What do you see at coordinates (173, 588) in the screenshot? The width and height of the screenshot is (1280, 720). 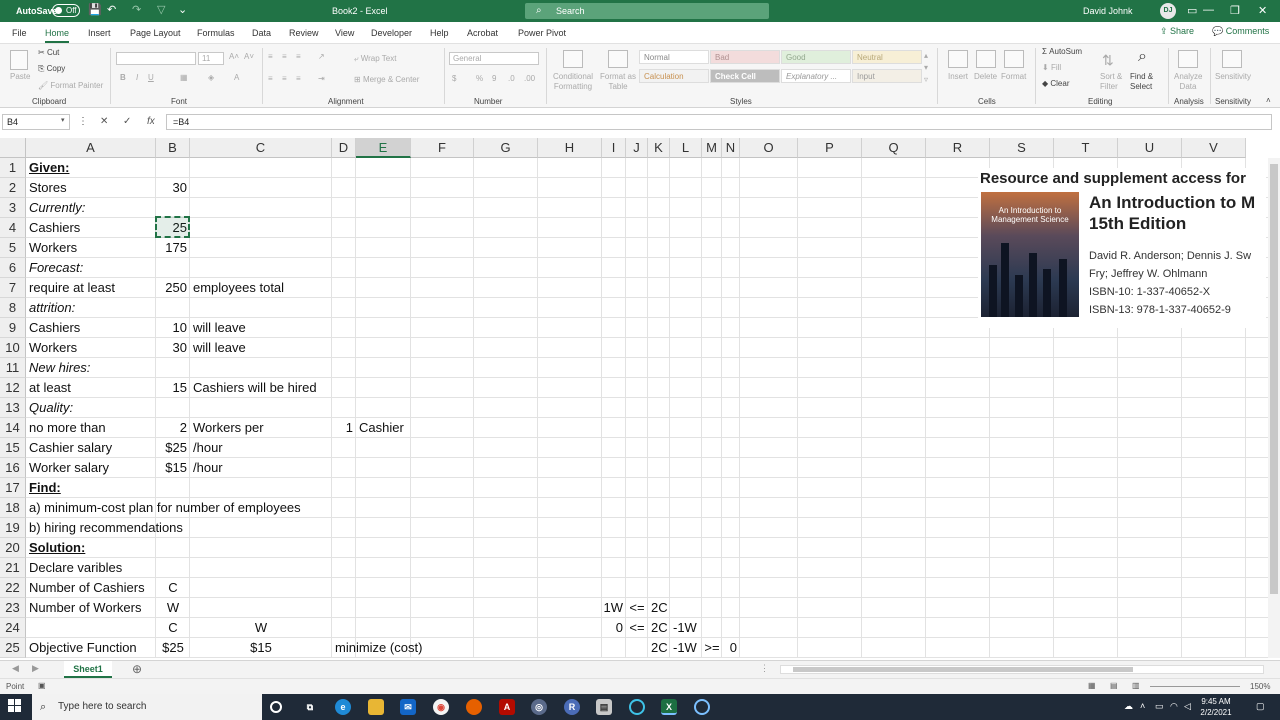 I see `cell-b22: C` at bounding box center [173, 588].